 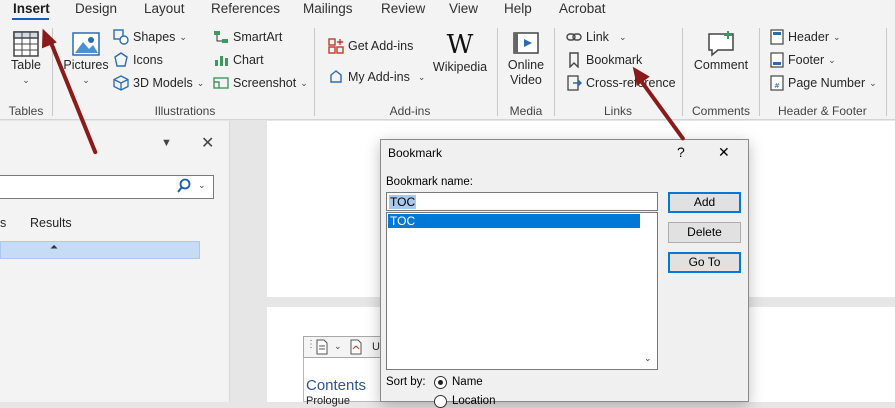 What do you see at coordinates (724, 152) in the screenshot?
I see `close-dialog-button: ✕` at bounding box center [724, 152].